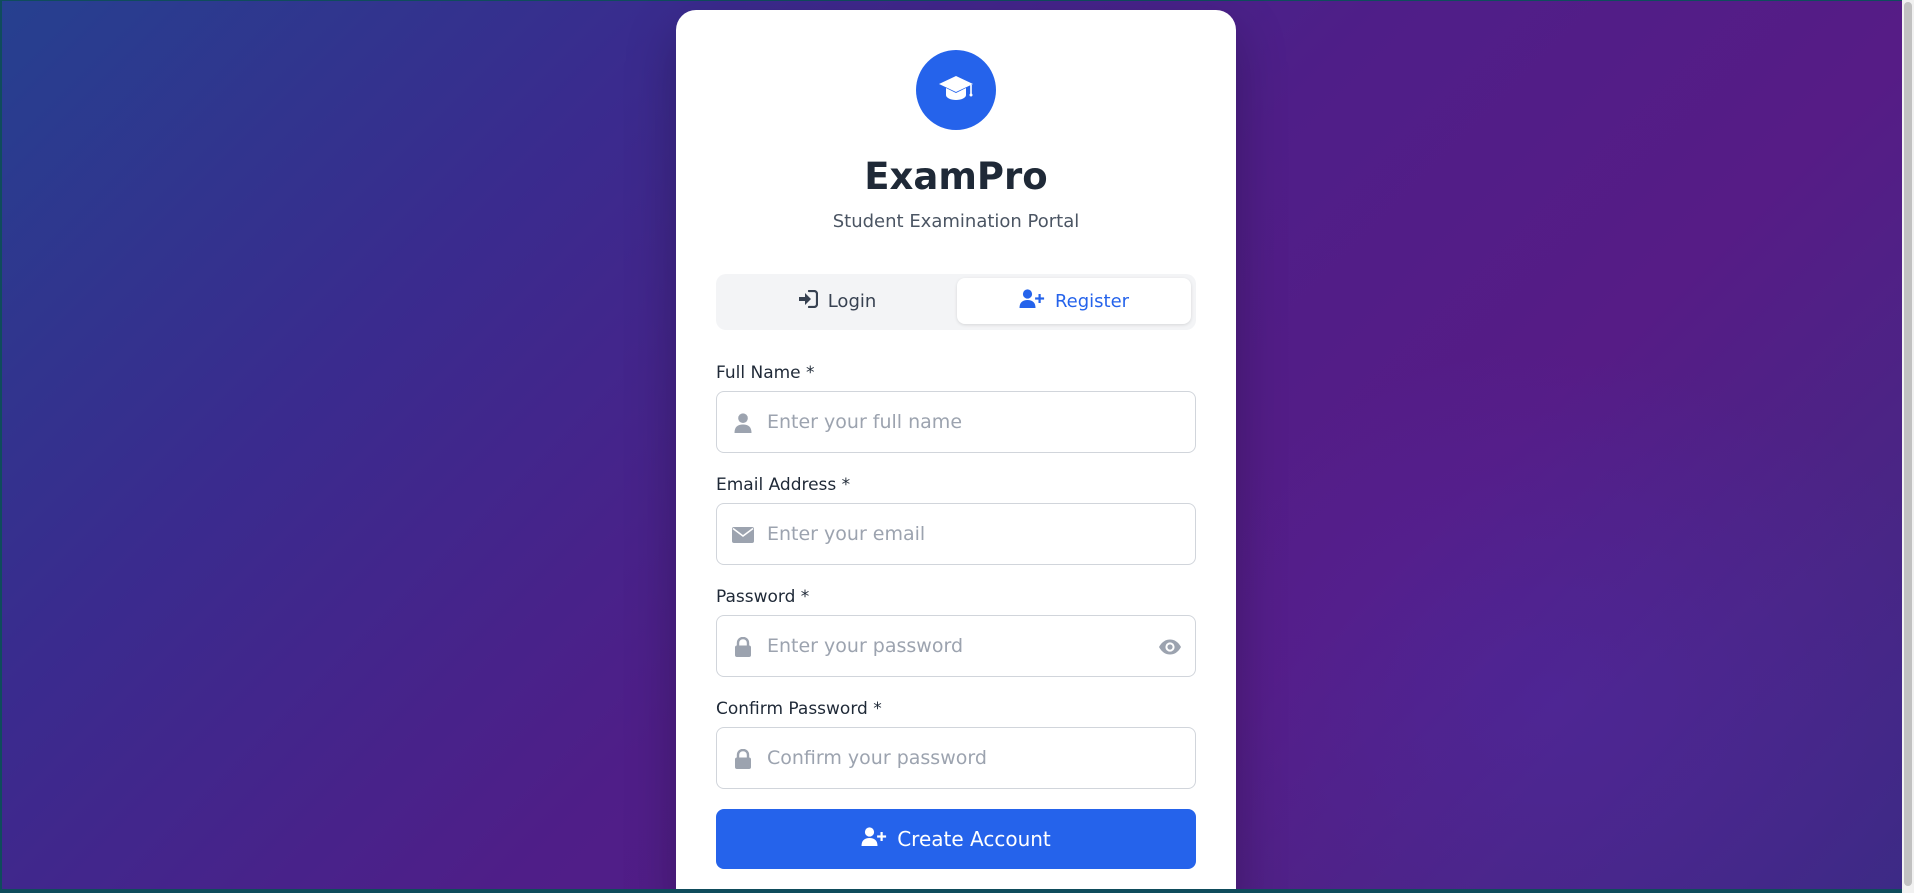 The width and height of the screenshot is (1914, 893). I want to click on vertical-scrollbar, so click(1908, 446).